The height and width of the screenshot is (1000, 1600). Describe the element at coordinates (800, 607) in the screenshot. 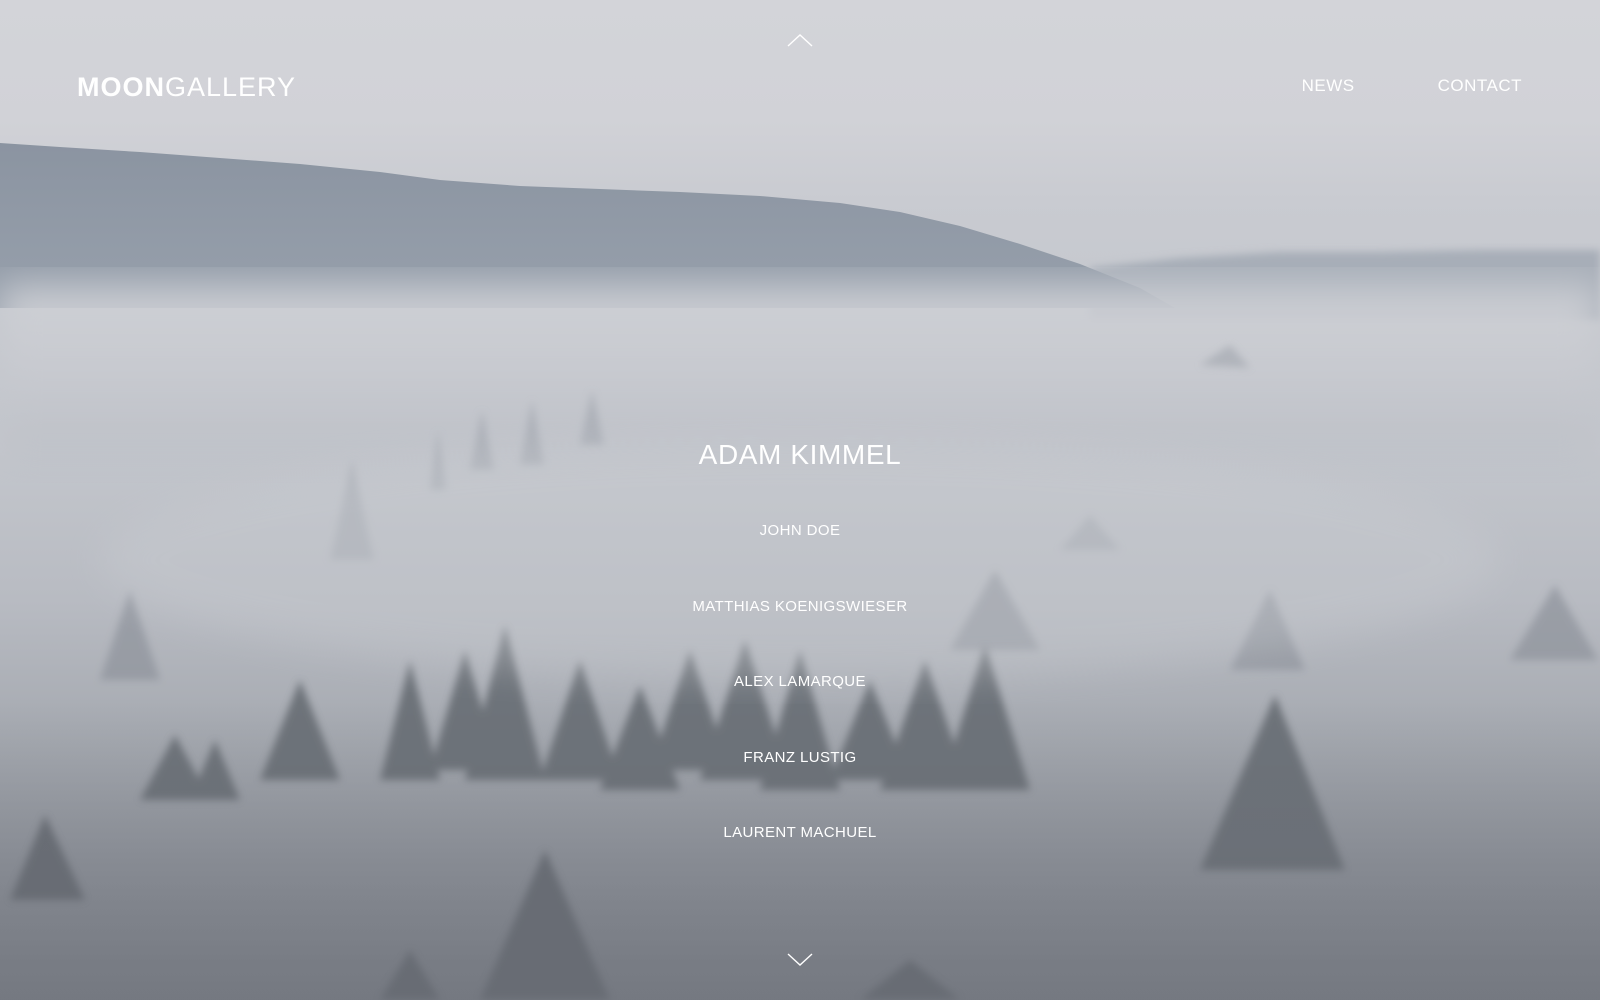

I see `artist-list-item: MATTHIAS KOENIGSWIESER` at that location.